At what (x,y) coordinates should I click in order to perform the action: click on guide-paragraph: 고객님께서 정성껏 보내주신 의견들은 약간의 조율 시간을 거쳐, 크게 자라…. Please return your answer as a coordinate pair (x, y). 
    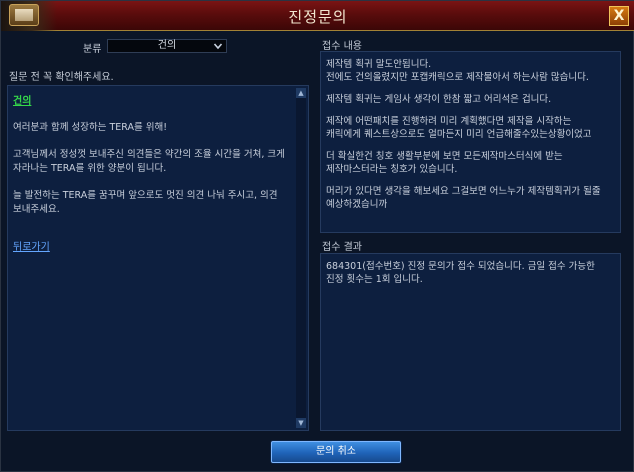
    Looking at the image, I should click on (149, 161).